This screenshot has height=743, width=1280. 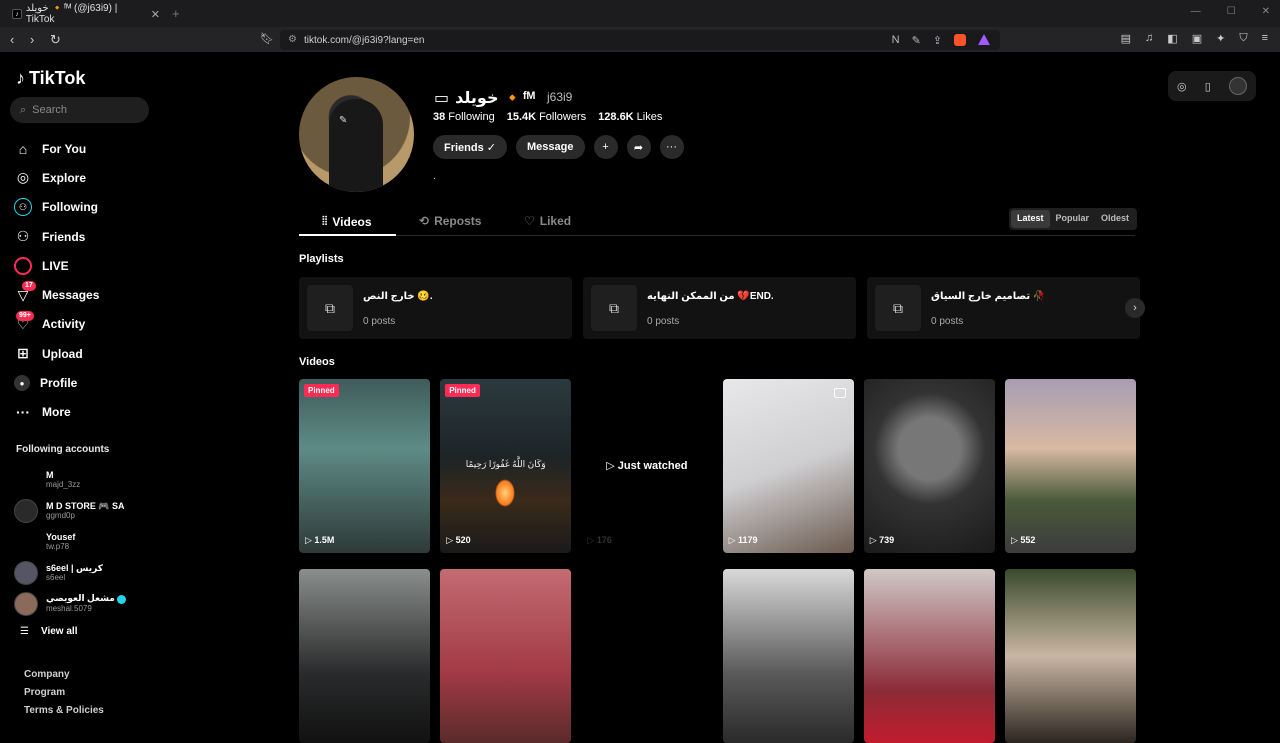 I want to click on view-all-button: ☰ View all, so click(x=48, y=631).